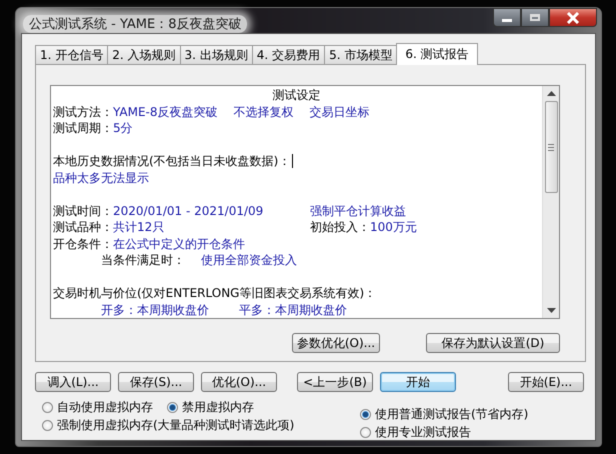 The width and height of the screenshot is (616, 454). Describe the element at coordinates (358, 211) in the screenshot. I see `report-value: 强制平仓计算收益` at that location.